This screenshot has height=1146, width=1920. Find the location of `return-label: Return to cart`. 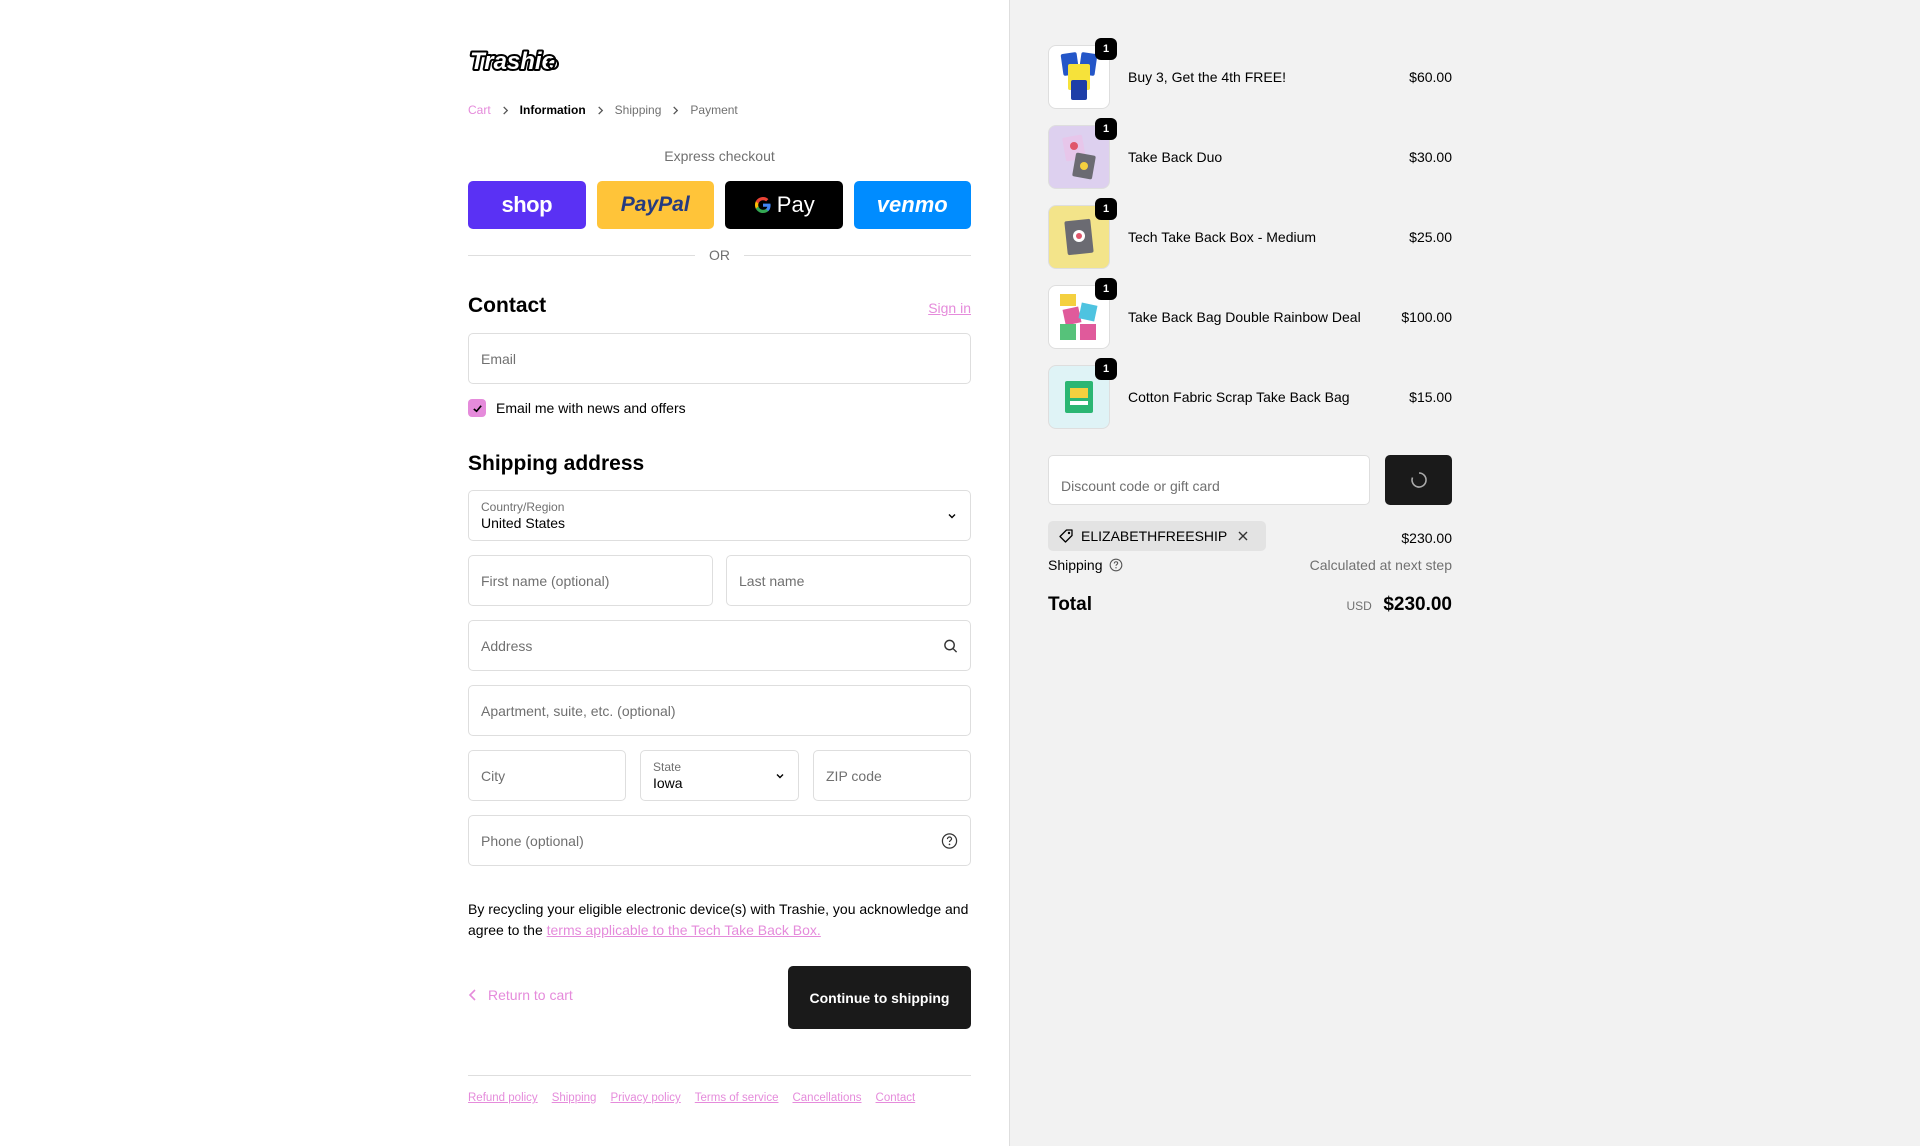

return-label: Return to cart is located at coordinates (530, 995).